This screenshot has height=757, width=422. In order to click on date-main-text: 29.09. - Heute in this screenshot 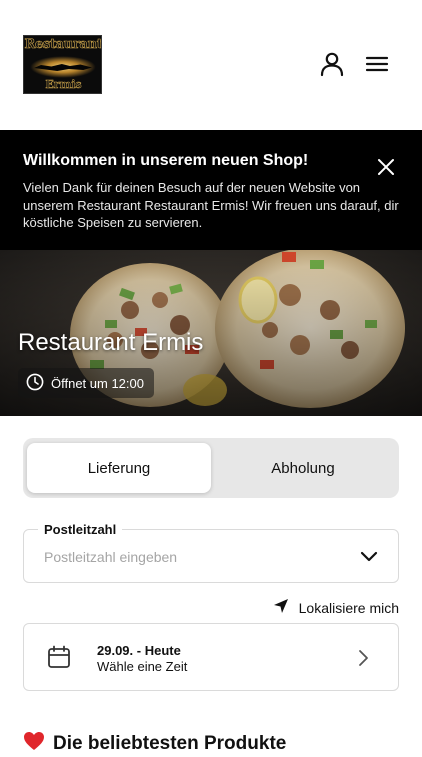, I will do `click(139, 650)`.